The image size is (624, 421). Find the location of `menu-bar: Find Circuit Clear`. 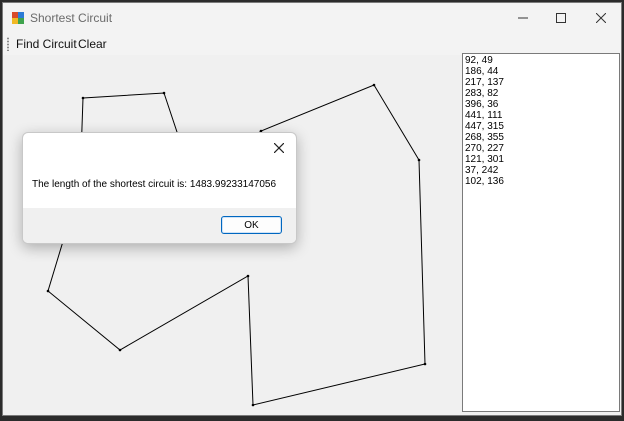

menu-bar: Find Circuit Clear is located at coordinates (312, 44).